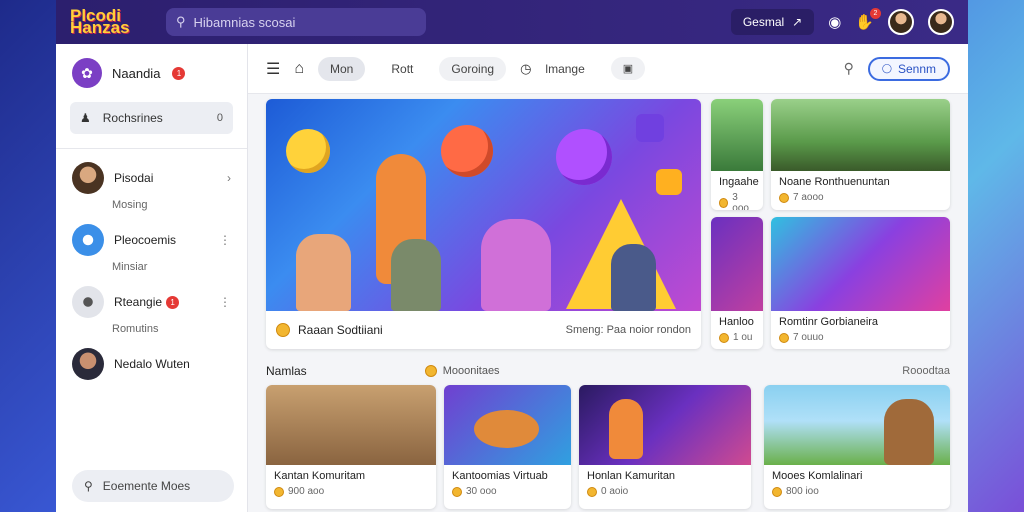 This screenshot has height=512, width=1024. I want to click on card-title: Romtinr Gorbianeira, so click(829, 322).